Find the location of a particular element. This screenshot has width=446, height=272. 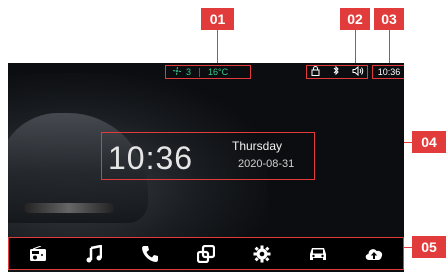

clock-time: 10:36 is located at coordinates (151, 158).